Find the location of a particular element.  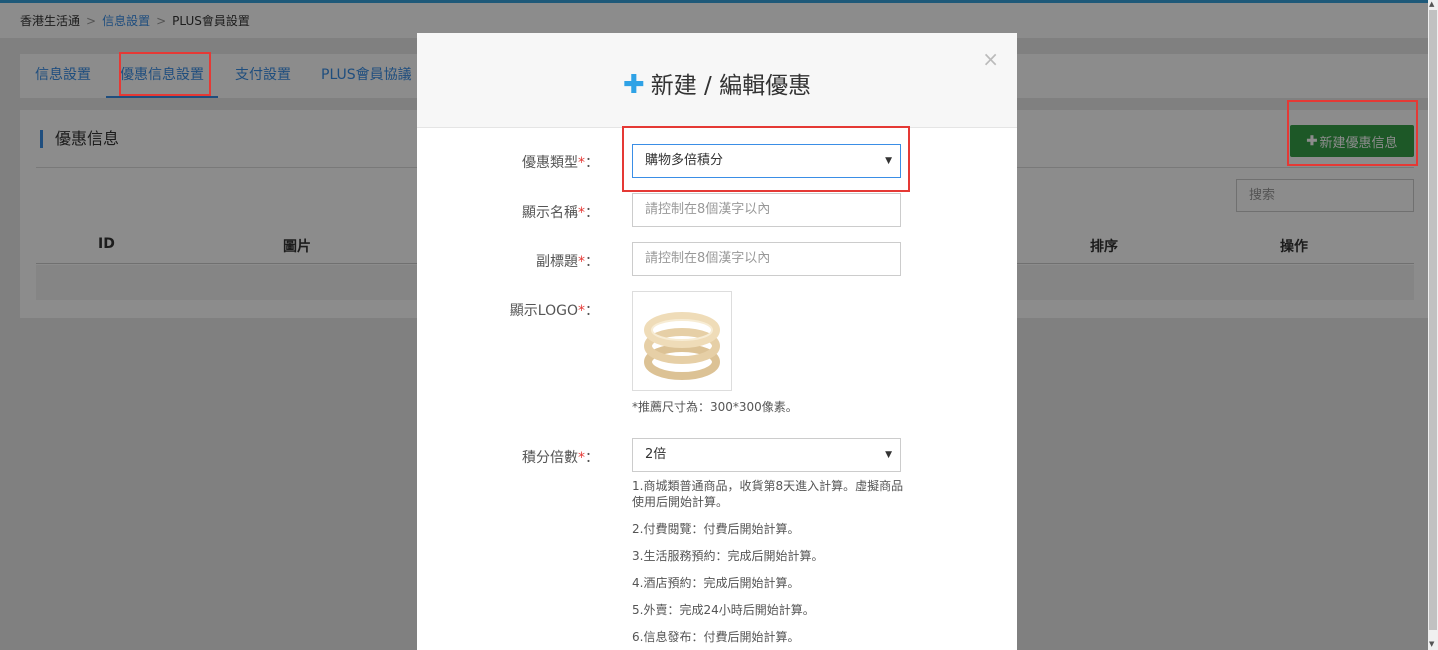

logo-upload is located at coordinates (682, 341).